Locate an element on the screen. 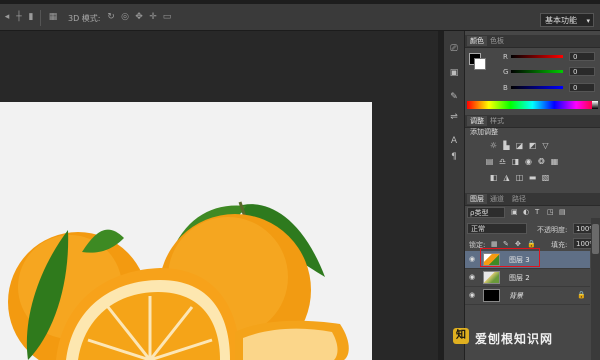 The width and height of the screenshot is (600, 360). layer-name: 图层 2 is located at coordinates (519, 278).